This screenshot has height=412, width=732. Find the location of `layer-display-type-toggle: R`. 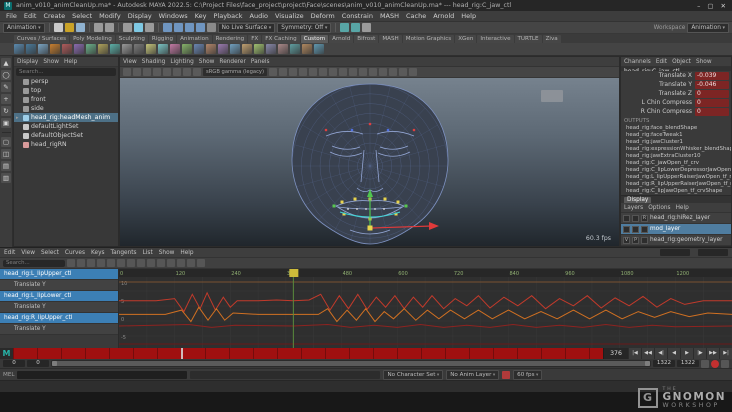

layer-display-type-toggle: R is located at coordinates (644, 218).